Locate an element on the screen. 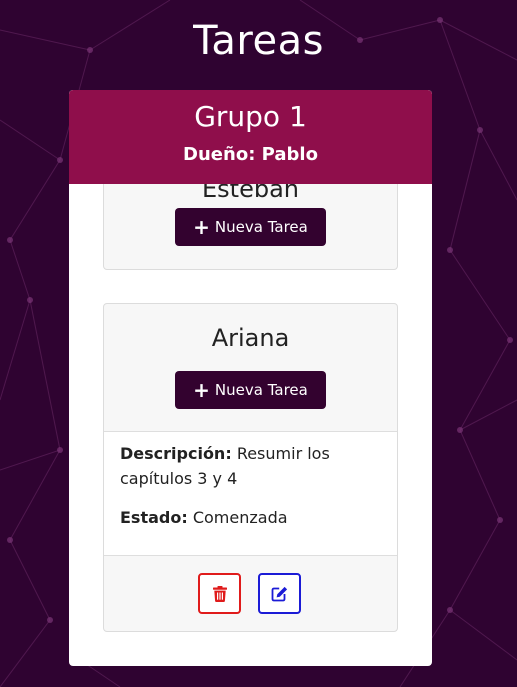 This screenshot has width=517, height=687. task-description: Descripción: Resumir los capítulos 3 y 4 is located at coordinates (250, 466).